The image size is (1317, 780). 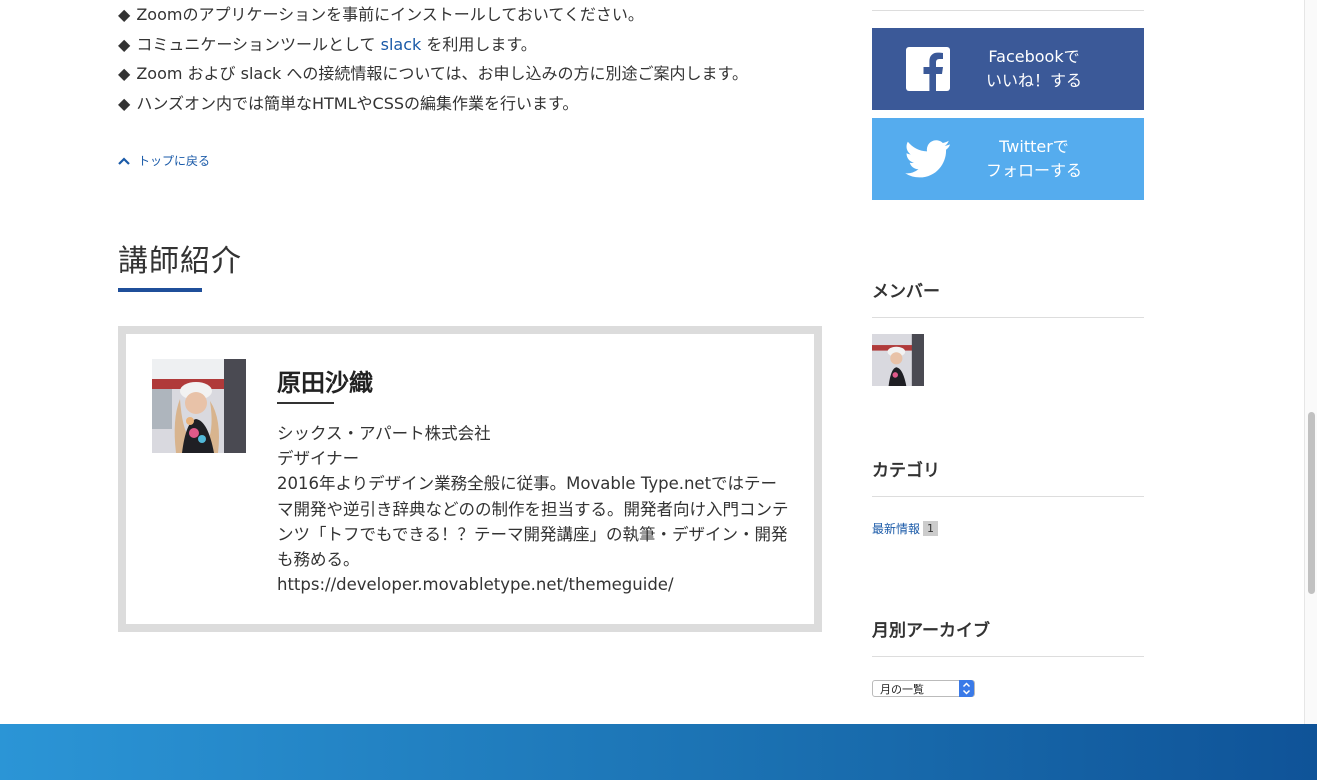 I want to click on note-item: ◆ ハンズオン内では簡単なHTMLやCSSの編集作業を行います。, so click(x=348, y=103).